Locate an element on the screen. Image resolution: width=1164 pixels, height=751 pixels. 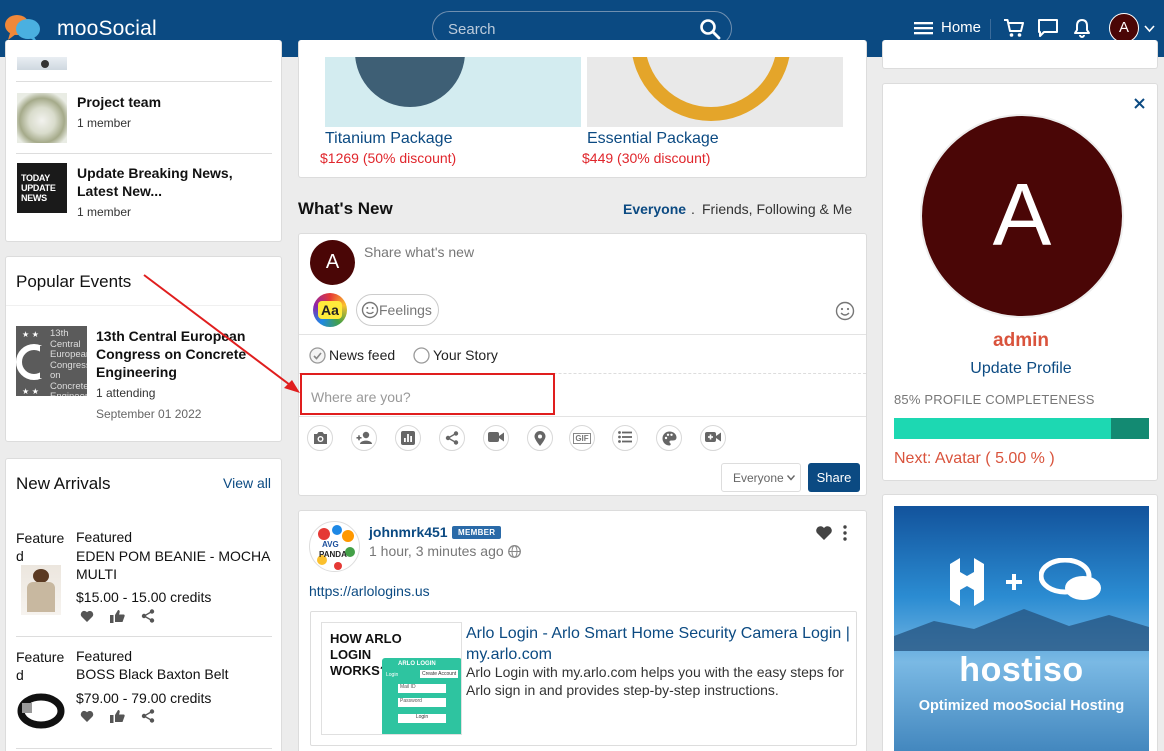
profile-progress-bar is located at coordinates (1021, 428).